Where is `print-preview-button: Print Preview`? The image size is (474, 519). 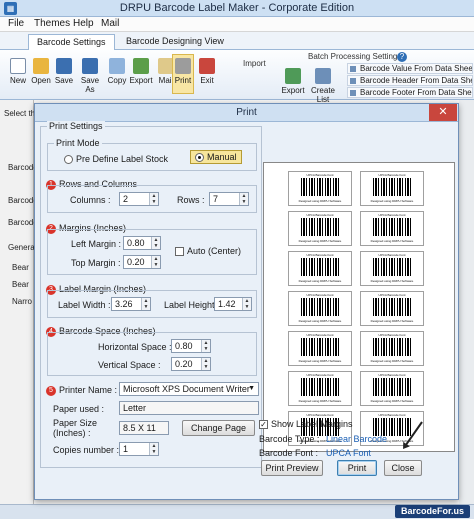 print-preview-button: Print Preview is located at coordinates (292, 468).